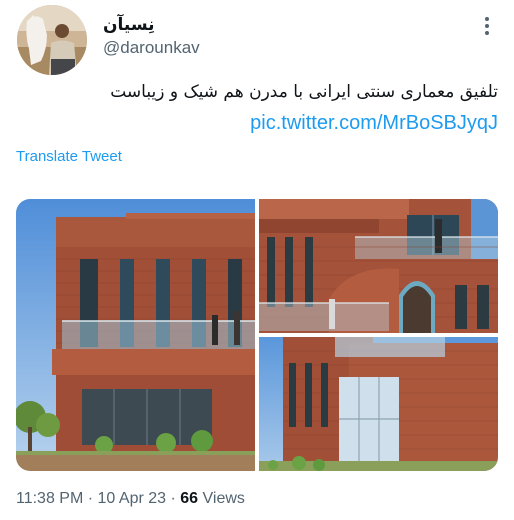 The width and height of the screenshot is (514, 520). I want to click on photo-corner-windows-icon, so click(378, 404).